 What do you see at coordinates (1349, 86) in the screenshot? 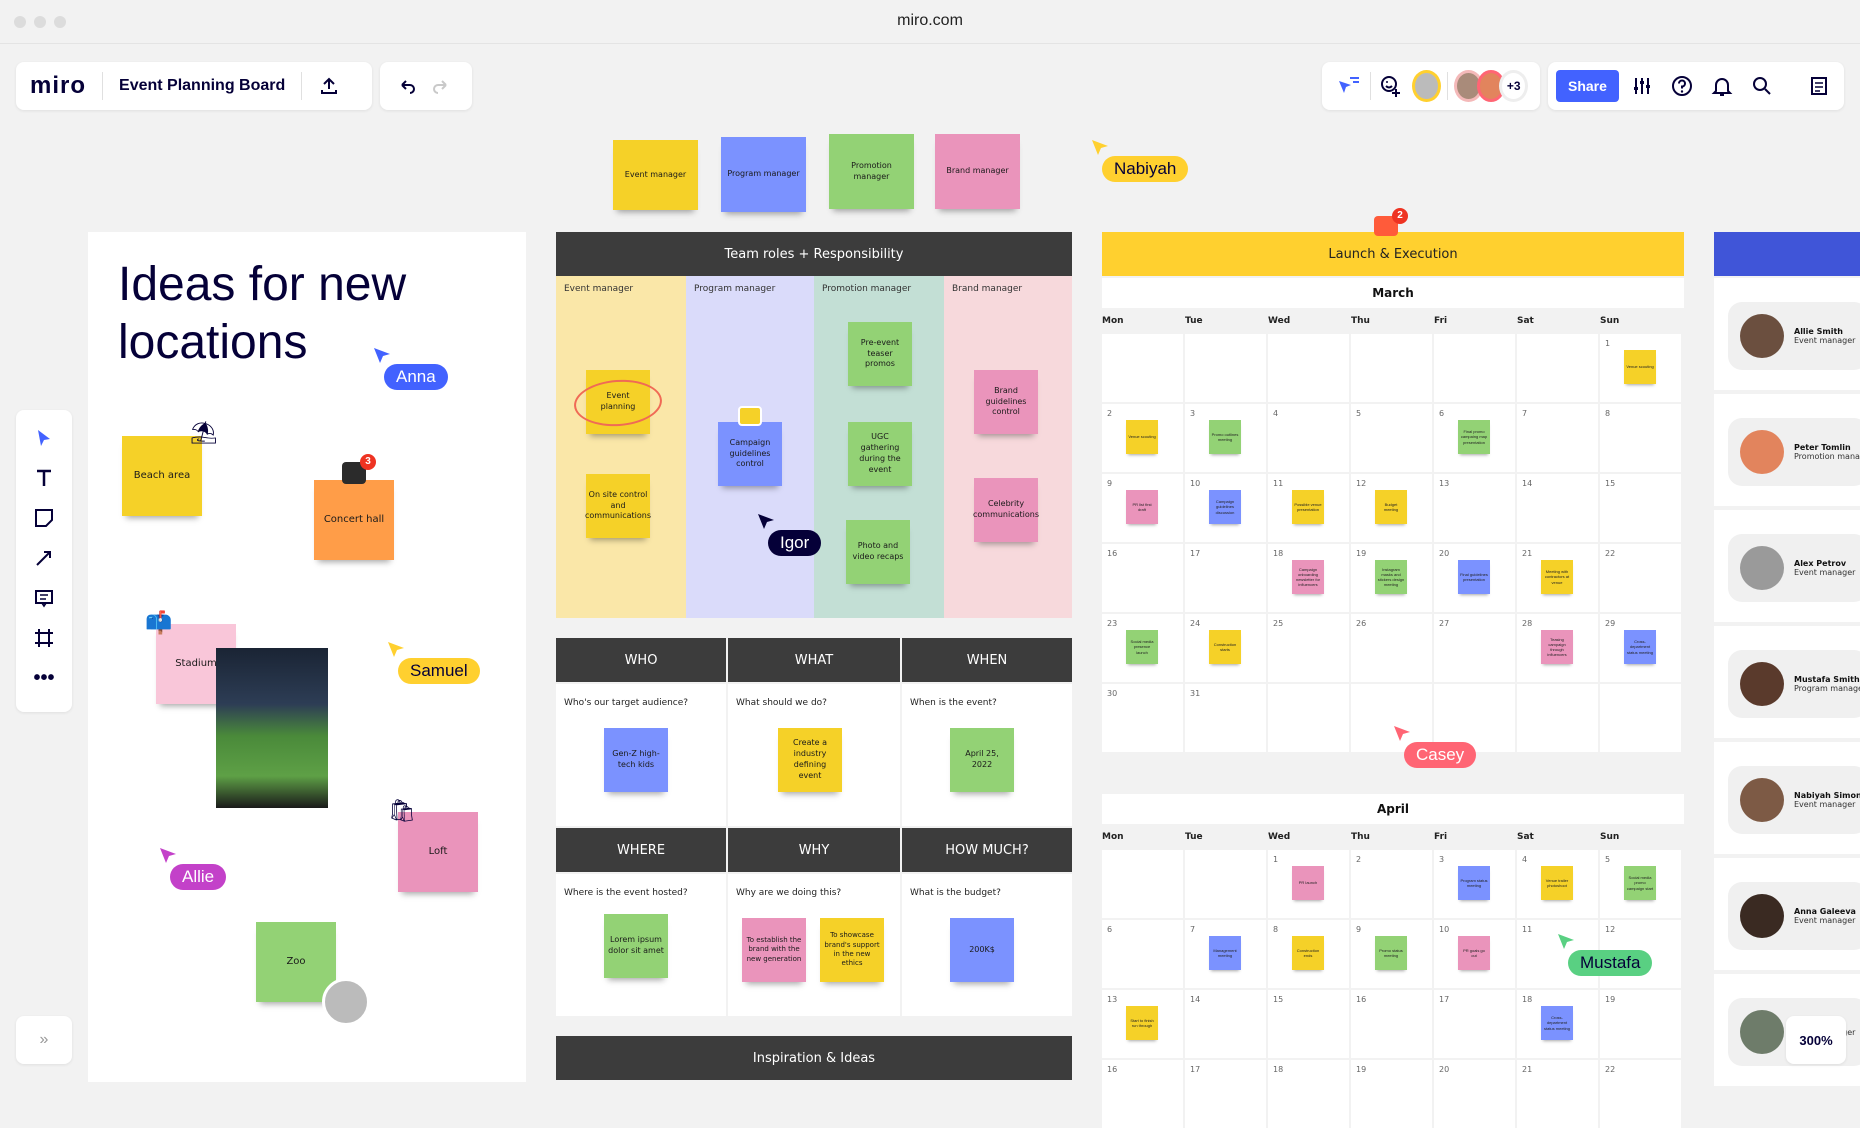
I see `cursor-filter-icon` at bounding box center [1349, 86].